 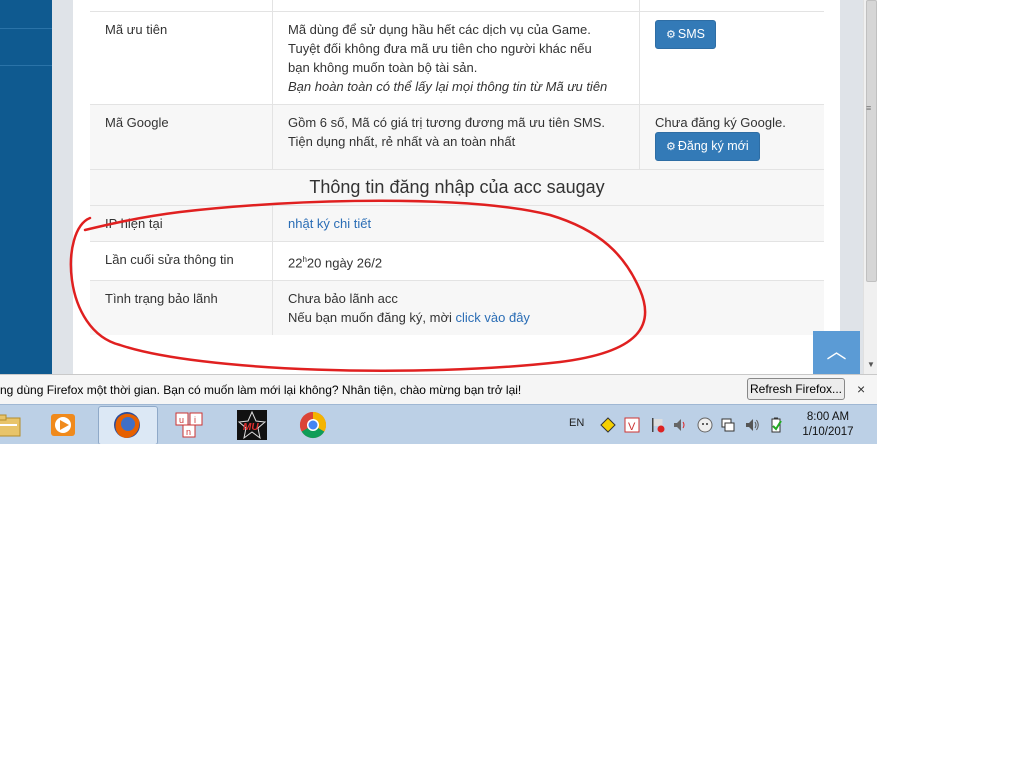 I want to click on section-title: Thông tin đăng nhập của acc saugay, so click(x=457, y=187).